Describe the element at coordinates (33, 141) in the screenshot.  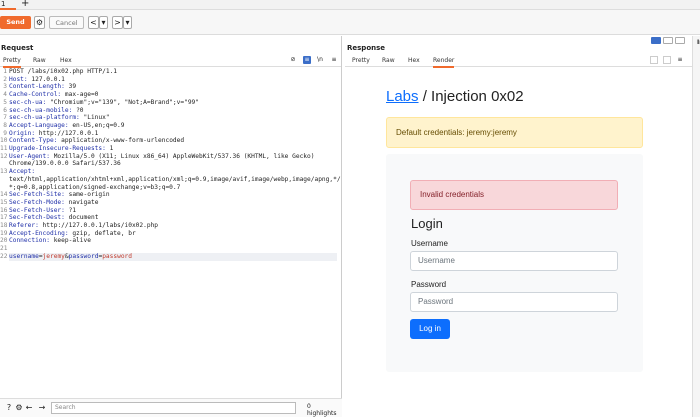
I see `header-key: Content-Type:` at that location.